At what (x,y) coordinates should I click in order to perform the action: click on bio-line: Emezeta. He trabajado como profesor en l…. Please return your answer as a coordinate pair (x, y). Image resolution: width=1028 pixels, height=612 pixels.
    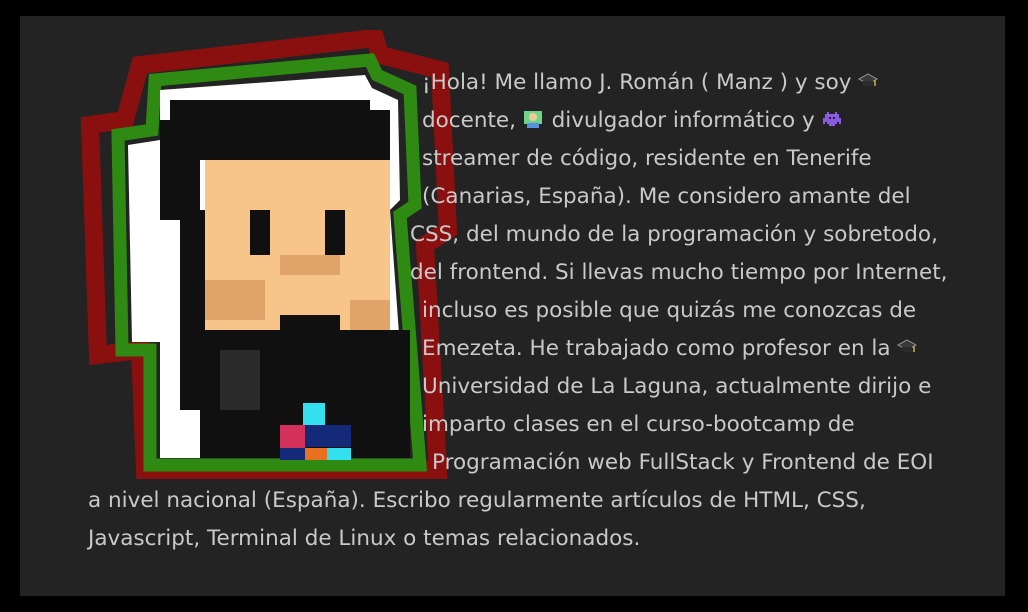
    Looking at the image, I should click on (670, 349).